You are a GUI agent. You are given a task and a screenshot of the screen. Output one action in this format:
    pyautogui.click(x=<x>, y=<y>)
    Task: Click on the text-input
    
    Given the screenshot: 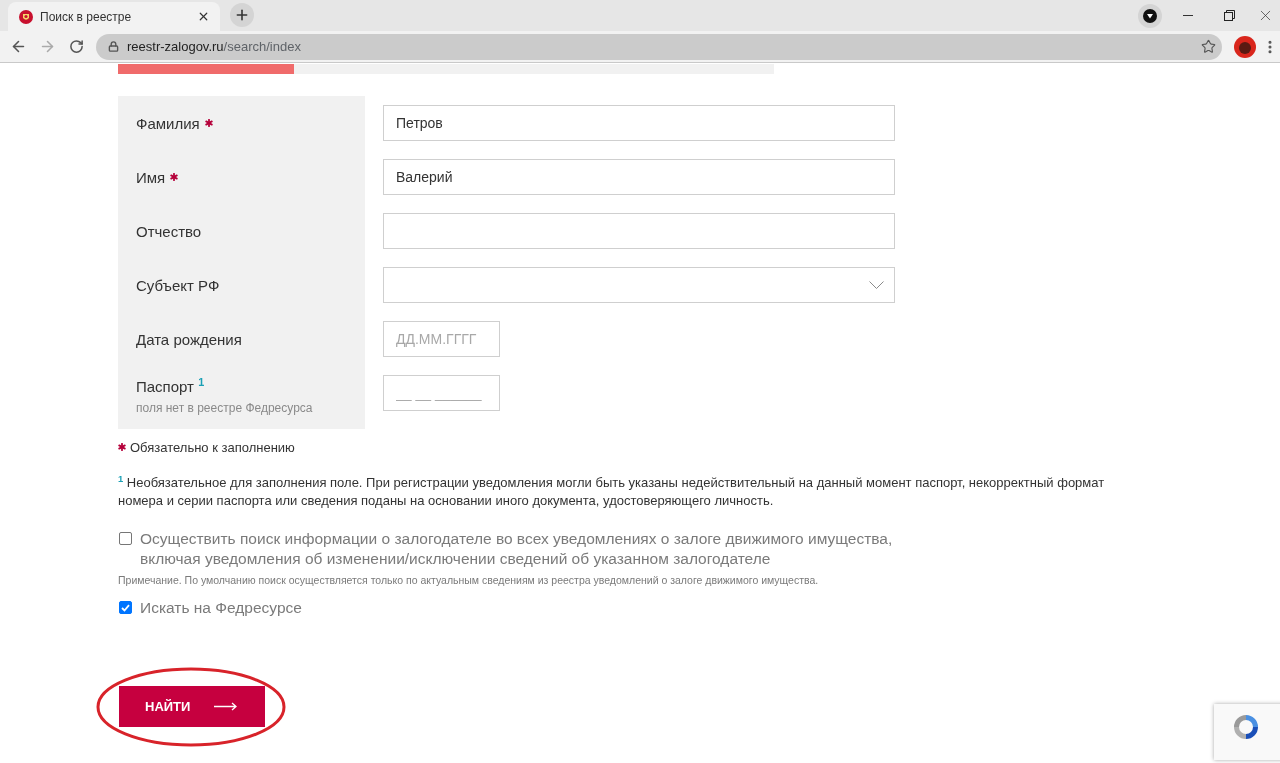 What is the action you would take?
    pyautogui.click(x=639, y=231)
    